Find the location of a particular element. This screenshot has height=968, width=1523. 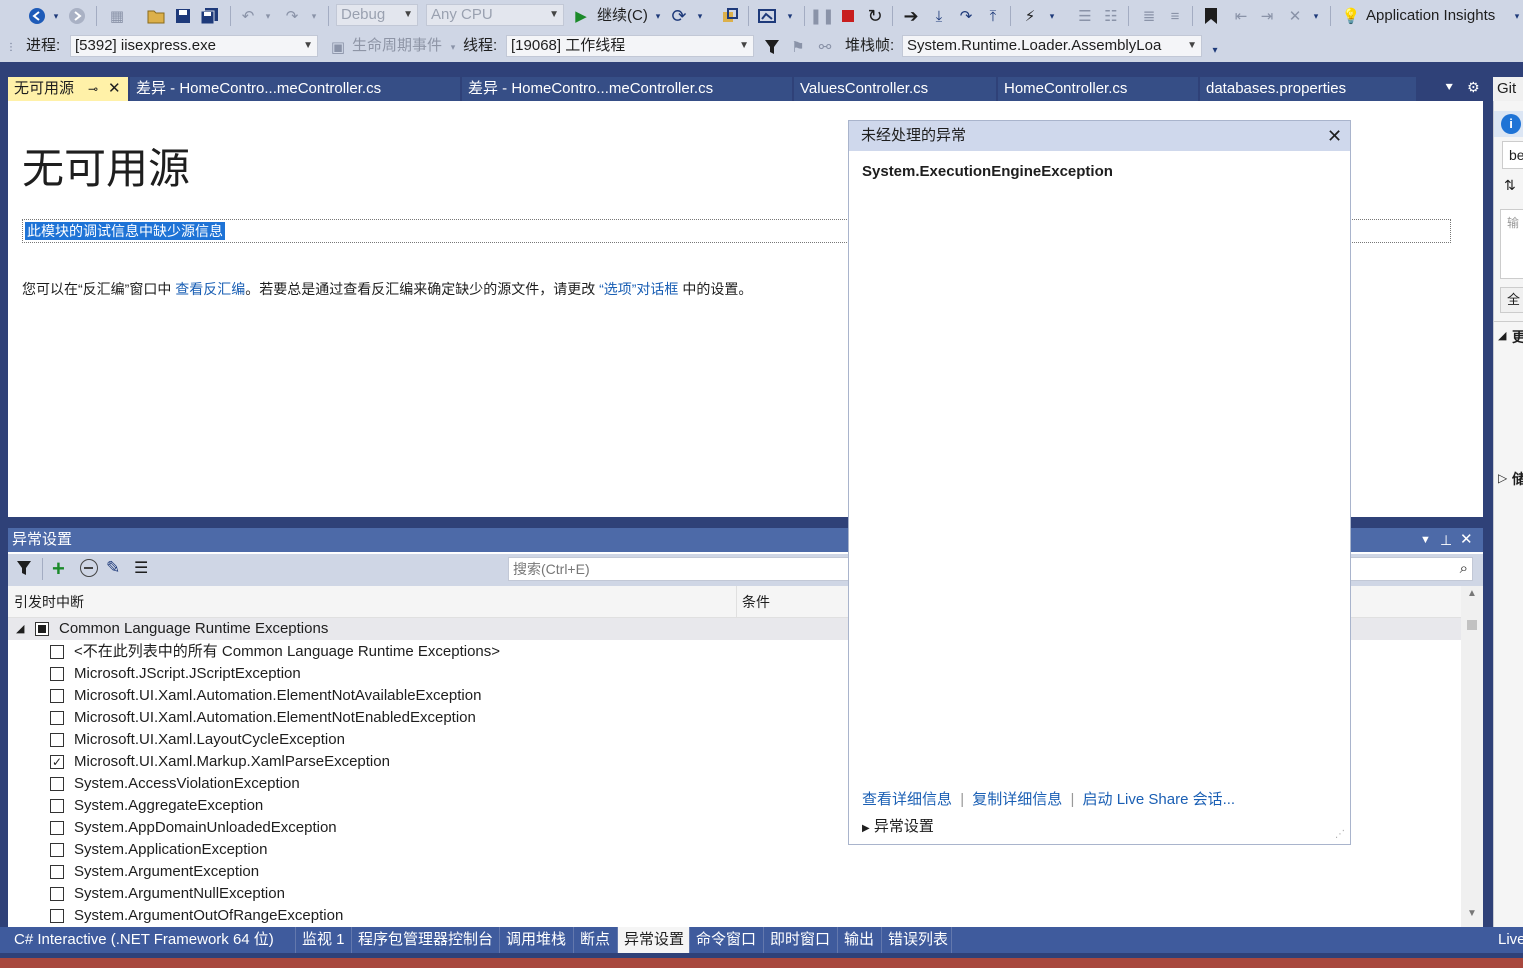

bottom-tab: 输出 is located at coordinates (860, 940).